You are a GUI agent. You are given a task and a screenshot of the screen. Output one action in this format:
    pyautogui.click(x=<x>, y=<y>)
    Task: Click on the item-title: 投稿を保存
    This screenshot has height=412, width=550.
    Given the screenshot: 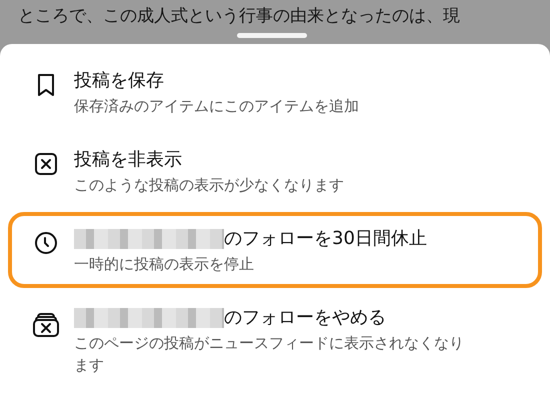 What is the action you would take?
    pyautogui.click(x=119, y=81)
    